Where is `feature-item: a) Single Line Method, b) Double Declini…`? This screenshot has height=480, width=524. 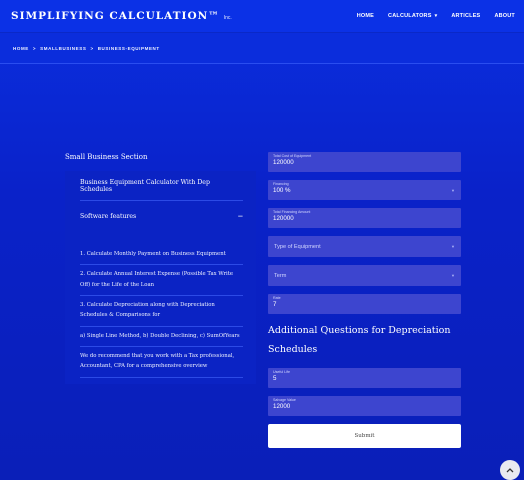
feature-item: a) Single Line Method, b) Double Declini… is located at coordinates (161, 337).